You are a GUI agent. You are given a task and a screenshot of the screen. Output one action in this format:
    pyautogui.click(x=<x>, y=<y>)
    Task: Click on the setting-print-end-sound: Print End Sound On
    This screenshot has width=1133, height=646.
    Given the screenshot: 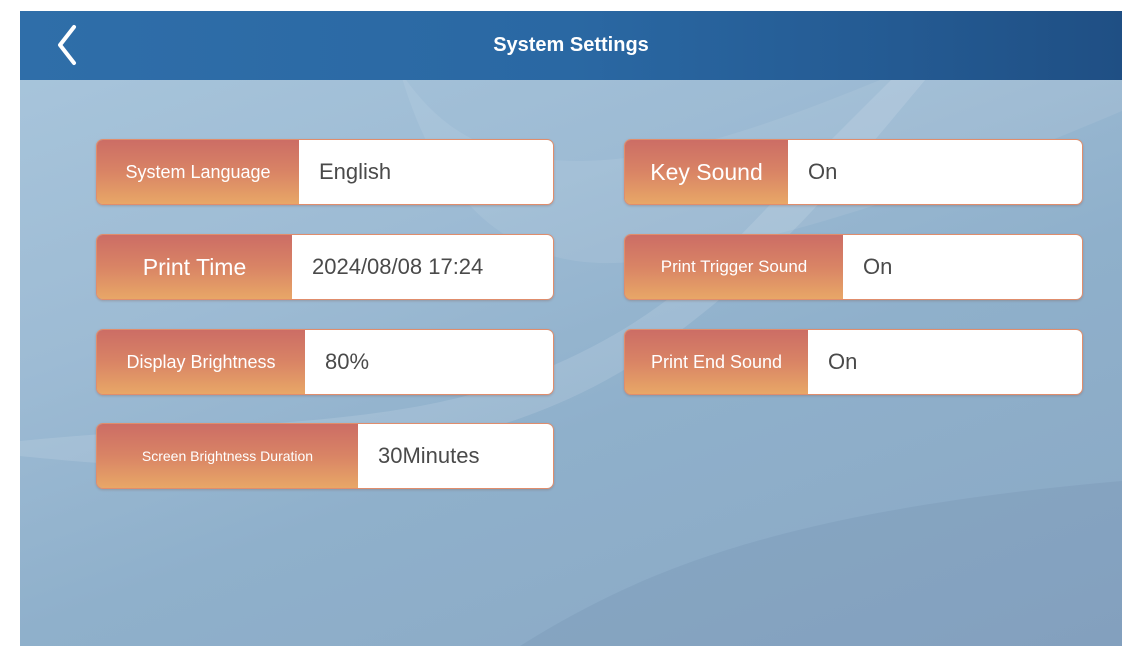 What is the action you would take?
    pyautogui.click(x=853, y=362)
    